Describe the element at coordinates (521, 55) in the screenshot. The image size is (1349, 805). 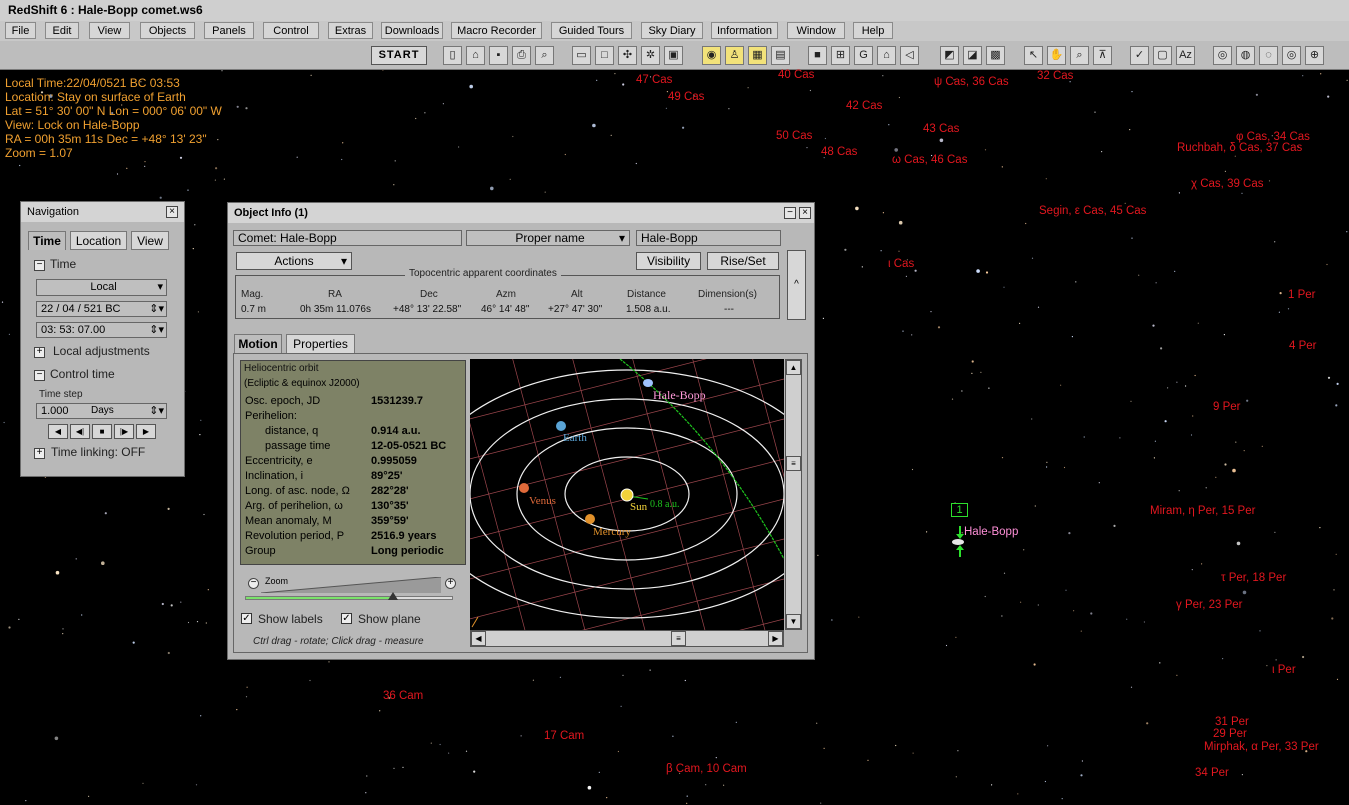
I see `print-icon: ⎙` at that location.